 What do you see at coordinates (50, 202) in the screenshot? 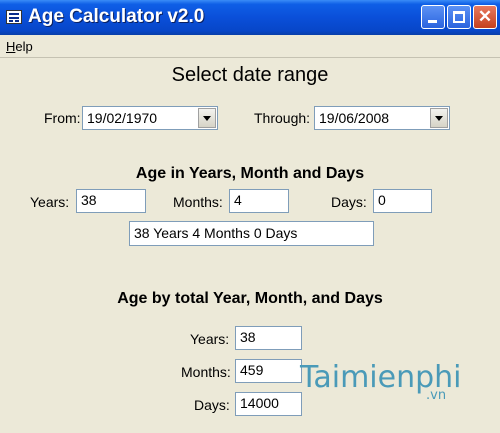
I see `age-years-label: Years:` at bounding box center [50, 202].